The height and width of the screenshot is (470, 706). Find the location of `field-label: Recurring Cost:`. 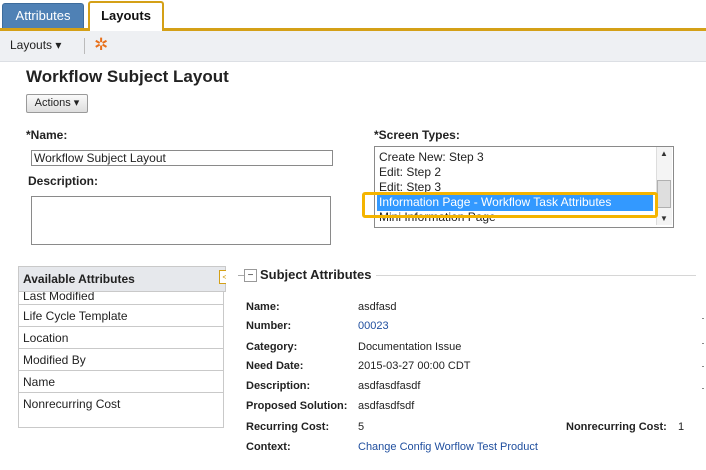

field-label: Recurring Cost: is located at coordinates (288, 427).